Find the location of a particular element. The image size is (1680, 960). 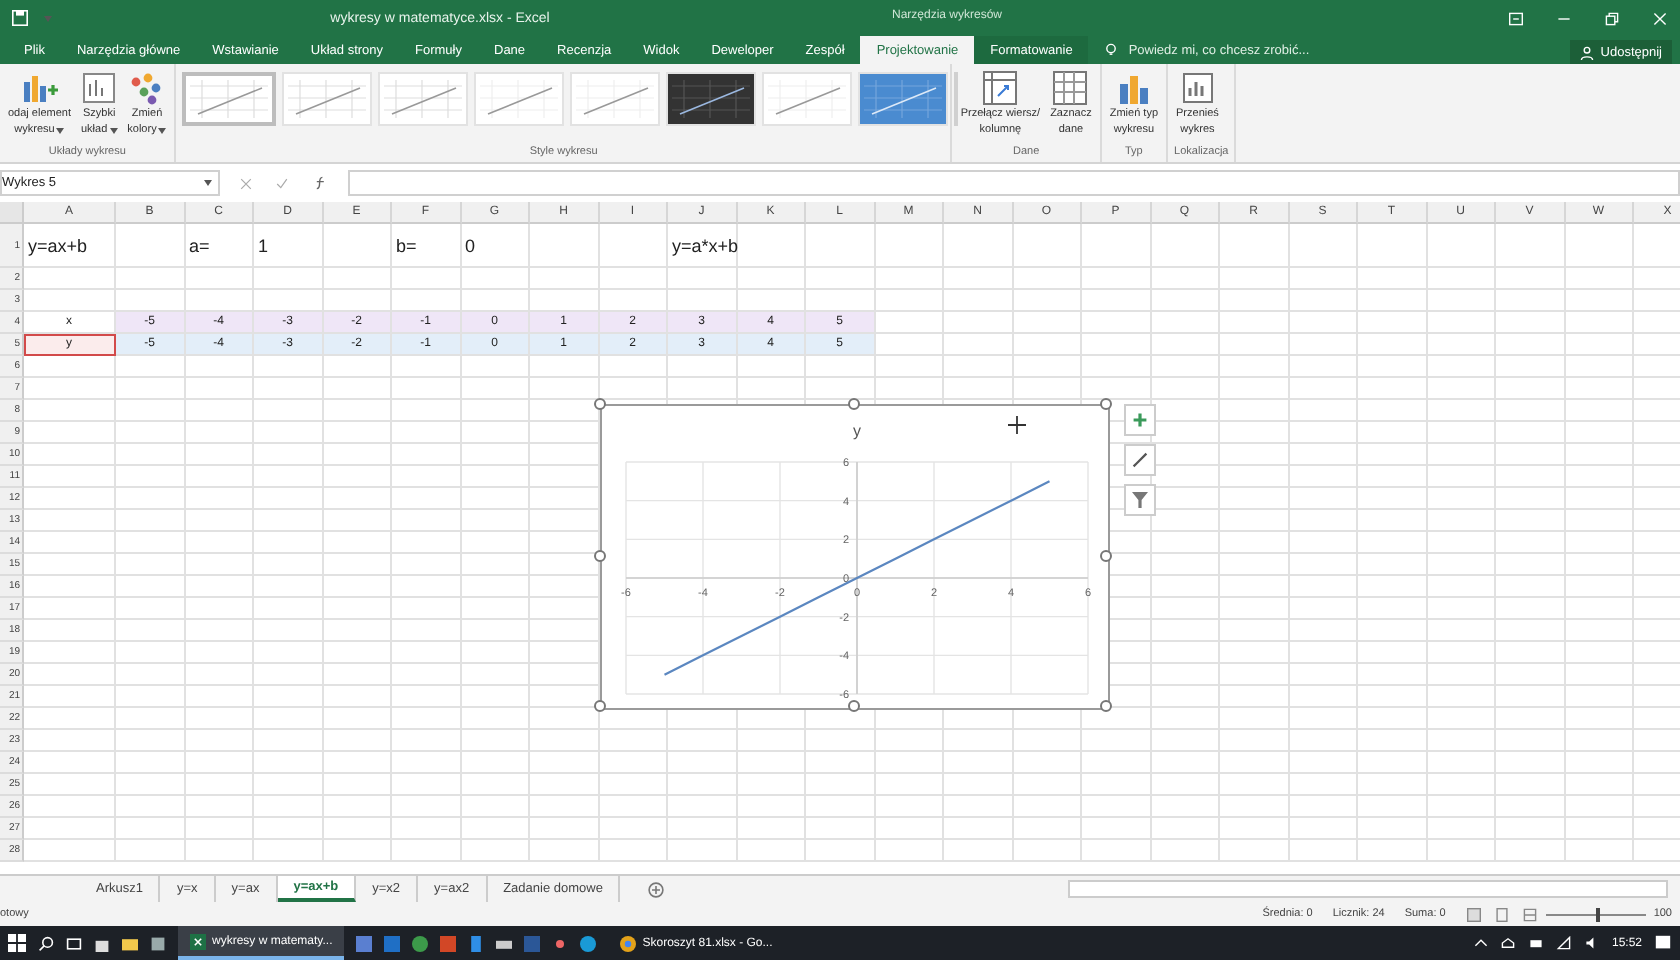

spreadsheet-cell: y=ax+b is located at coordinates (70, 246).